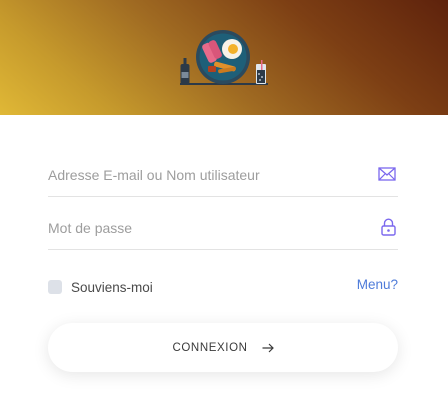  Describe the element at coordinates (208, 228) in the screenshot. I see `password-input` at that location.